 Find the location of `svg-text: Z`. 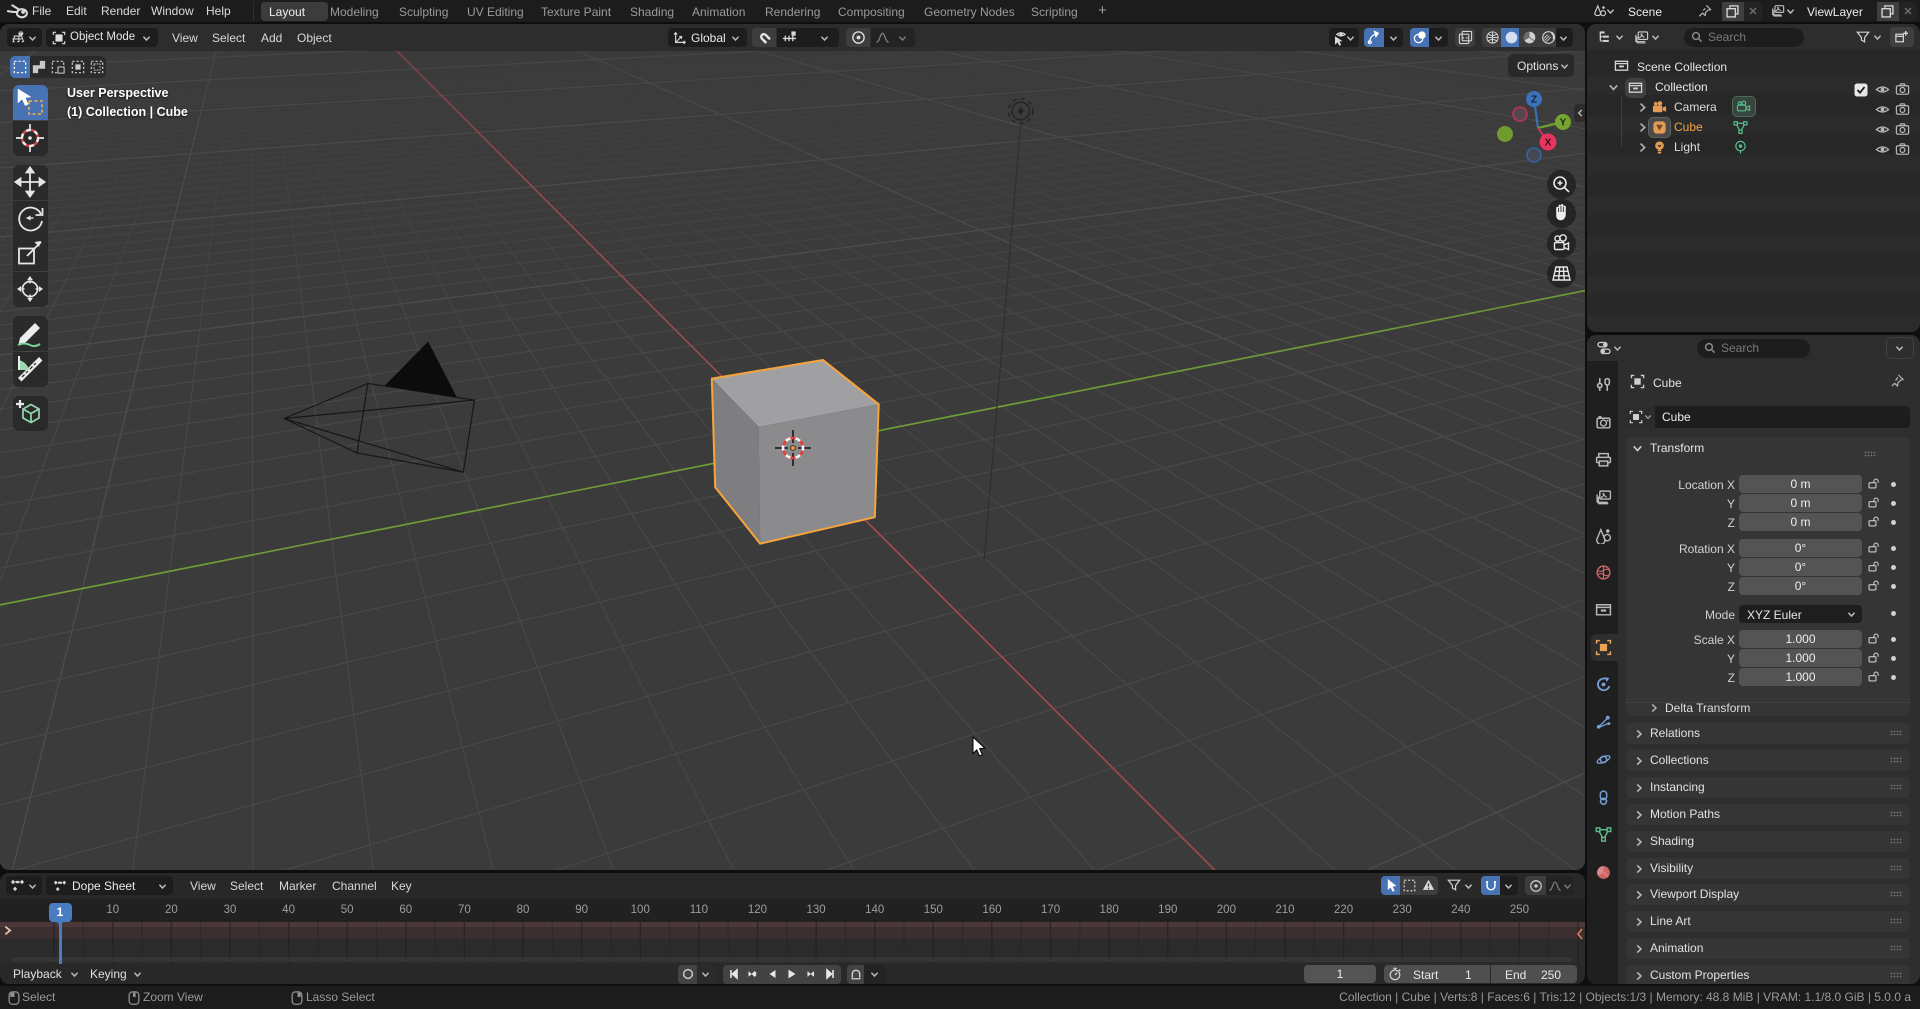

svg-text: Z is located at coordinates (1534, 100).